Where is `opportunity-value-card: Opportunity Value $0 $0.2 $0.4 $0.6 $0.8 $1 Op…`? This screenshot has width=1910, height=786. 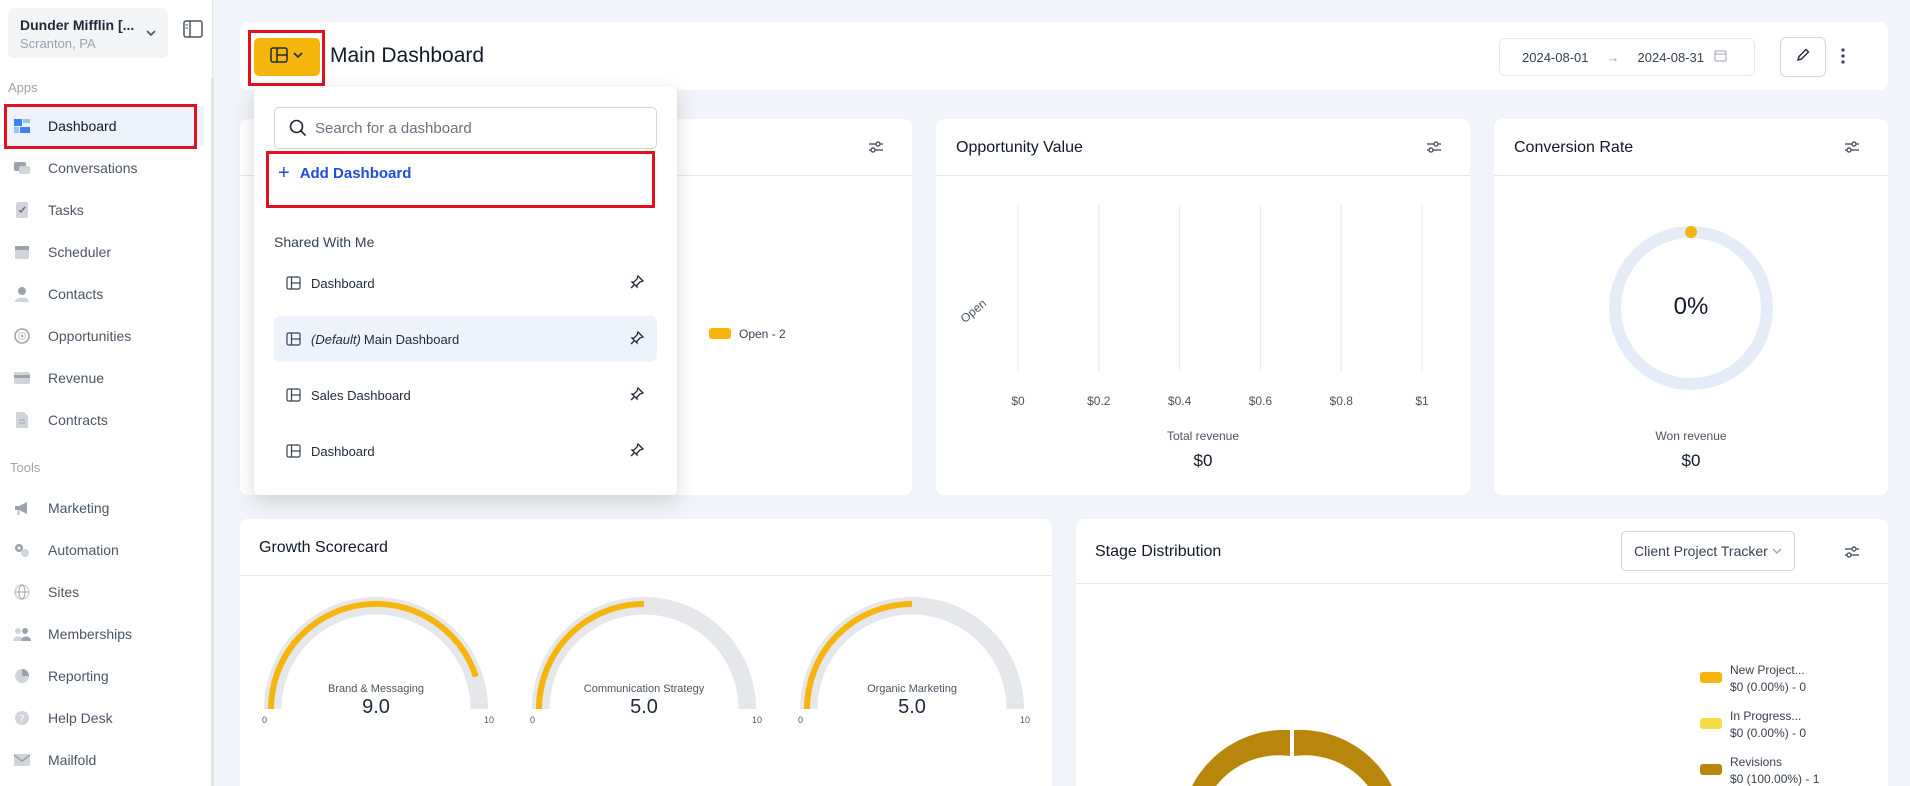 opportunity-value-card: Opportunity Value $0 $0.2 $0.4 $0.6 $0.8 $1 Op… is located at coordinates (1203, 307).